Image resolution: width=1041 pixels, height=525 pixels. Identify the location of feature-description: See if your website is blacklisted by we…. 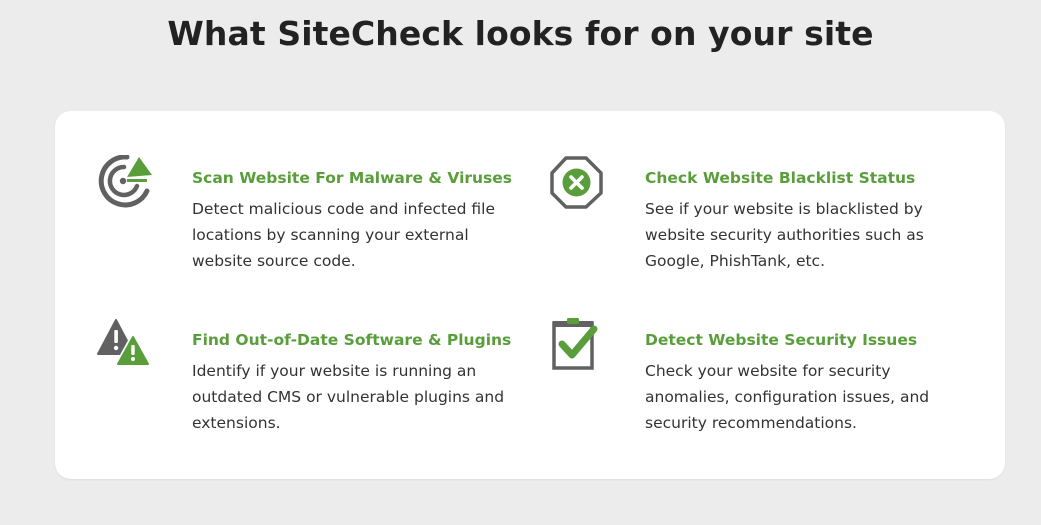
(810, 235).